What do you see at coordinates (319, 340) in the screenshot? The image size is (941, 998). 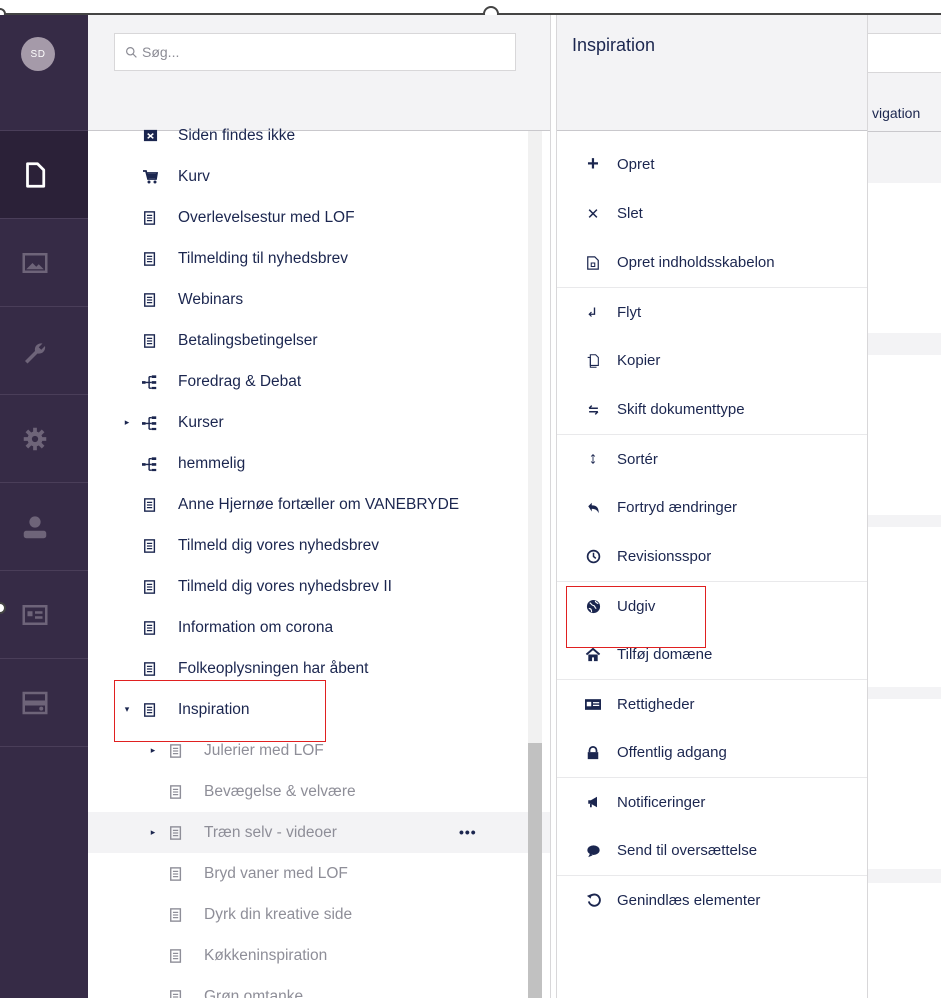 I see `tree-node: Betalingsbetingelser` at bounding box center [319, 340].